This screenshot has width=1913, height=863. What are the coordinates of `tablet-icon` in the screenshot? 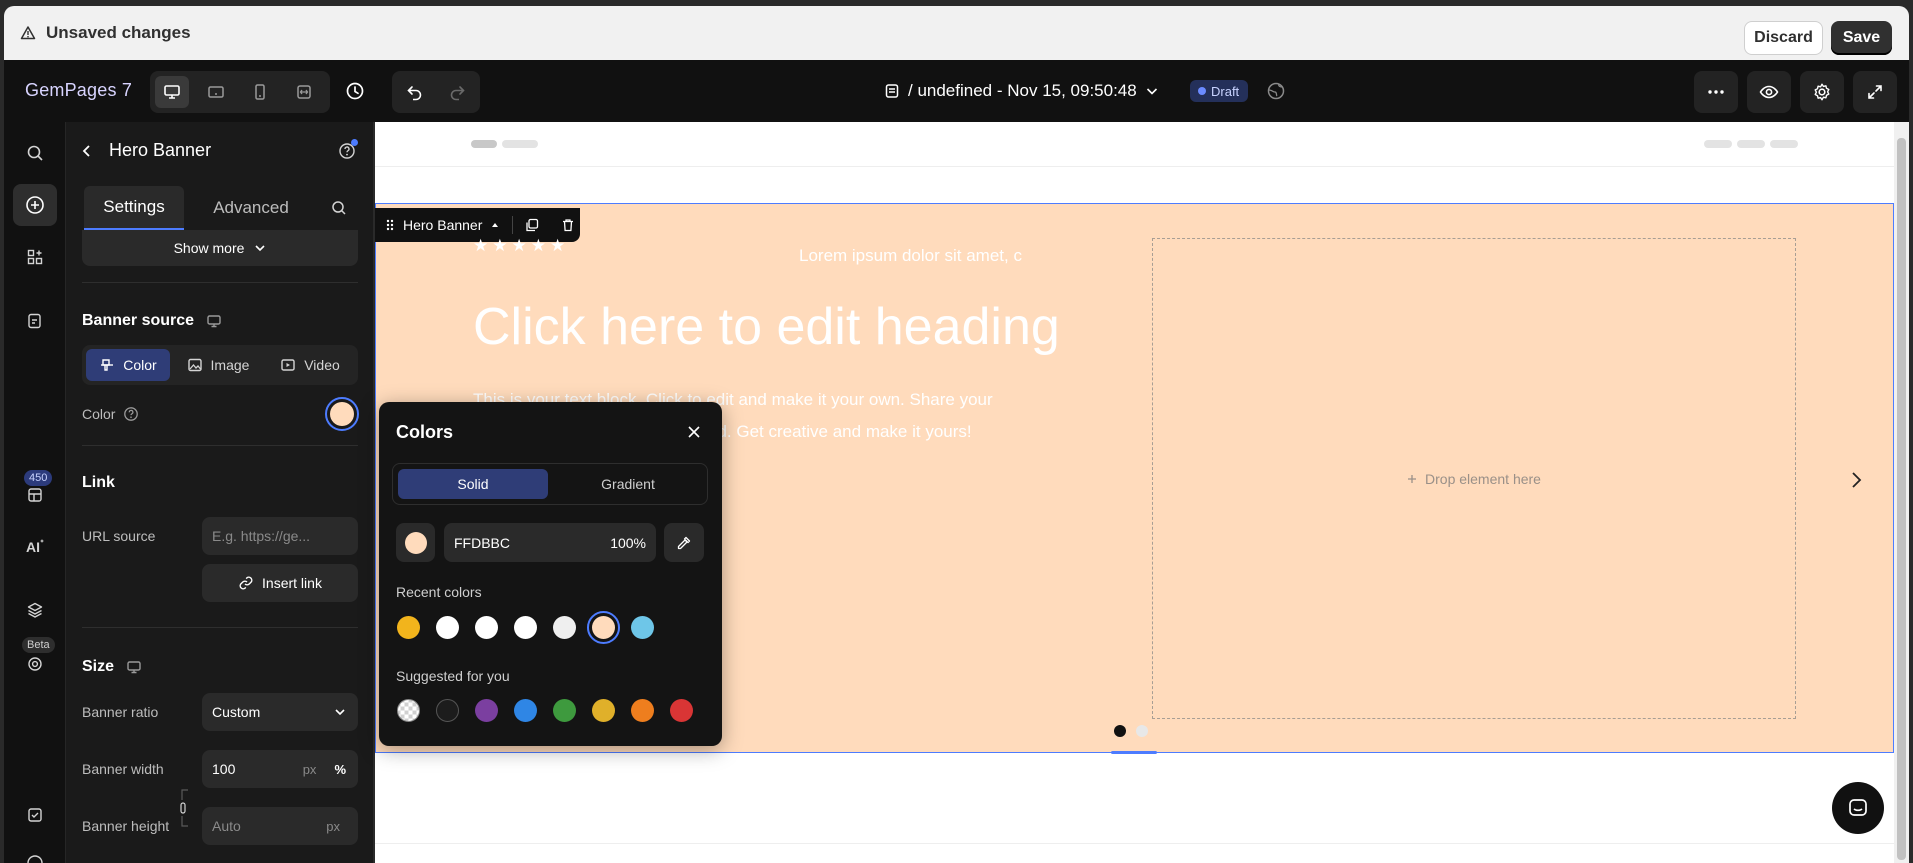 It's located at (216, 92).